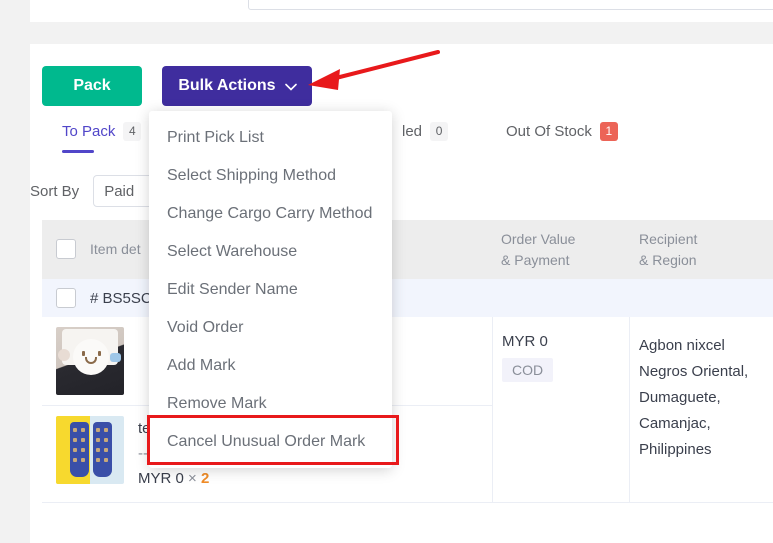  Describe the element at coordinates (608, 131) in the screenshot. I see `tab-out-of-stock-badge: 1` at that location.